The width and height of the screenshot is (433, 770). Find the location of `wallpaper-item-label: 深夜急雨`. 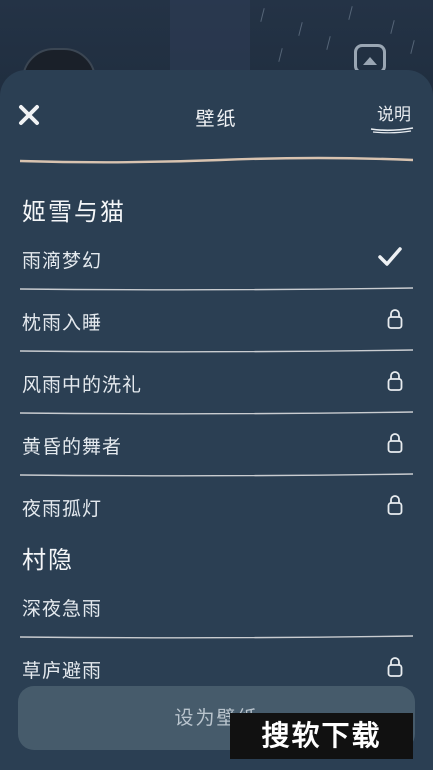

wallpaper-item-label: 深夜急雨 is located at coordinates (62, 609).